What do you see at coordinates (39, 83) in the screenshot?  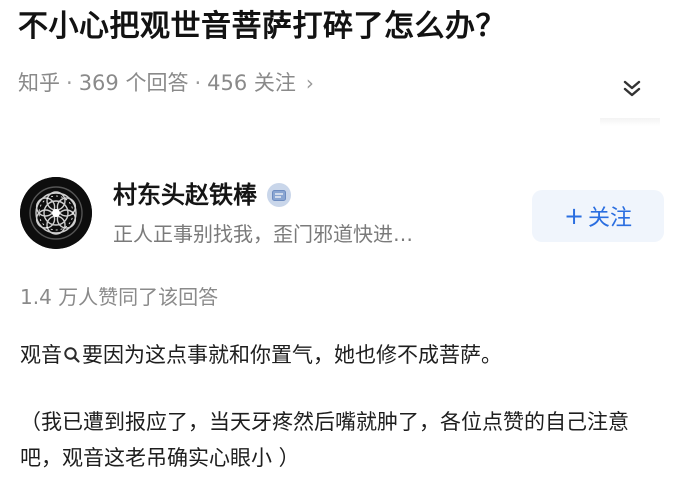 I see `source-label: 知乎` at bounding box center [39, 83].